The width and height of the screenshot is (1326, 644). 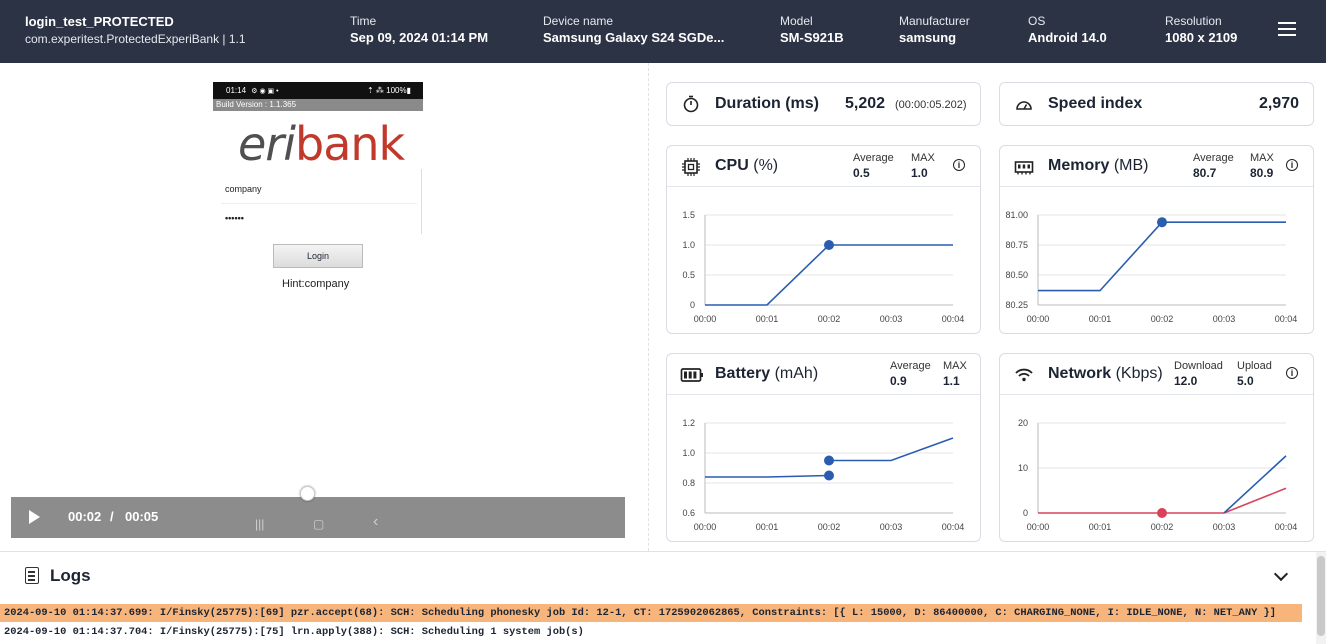 What do you see at coordinates (1281, 574) in the screenshot?
I see `chevron-down-icon` at bounding box center [1281, 574].